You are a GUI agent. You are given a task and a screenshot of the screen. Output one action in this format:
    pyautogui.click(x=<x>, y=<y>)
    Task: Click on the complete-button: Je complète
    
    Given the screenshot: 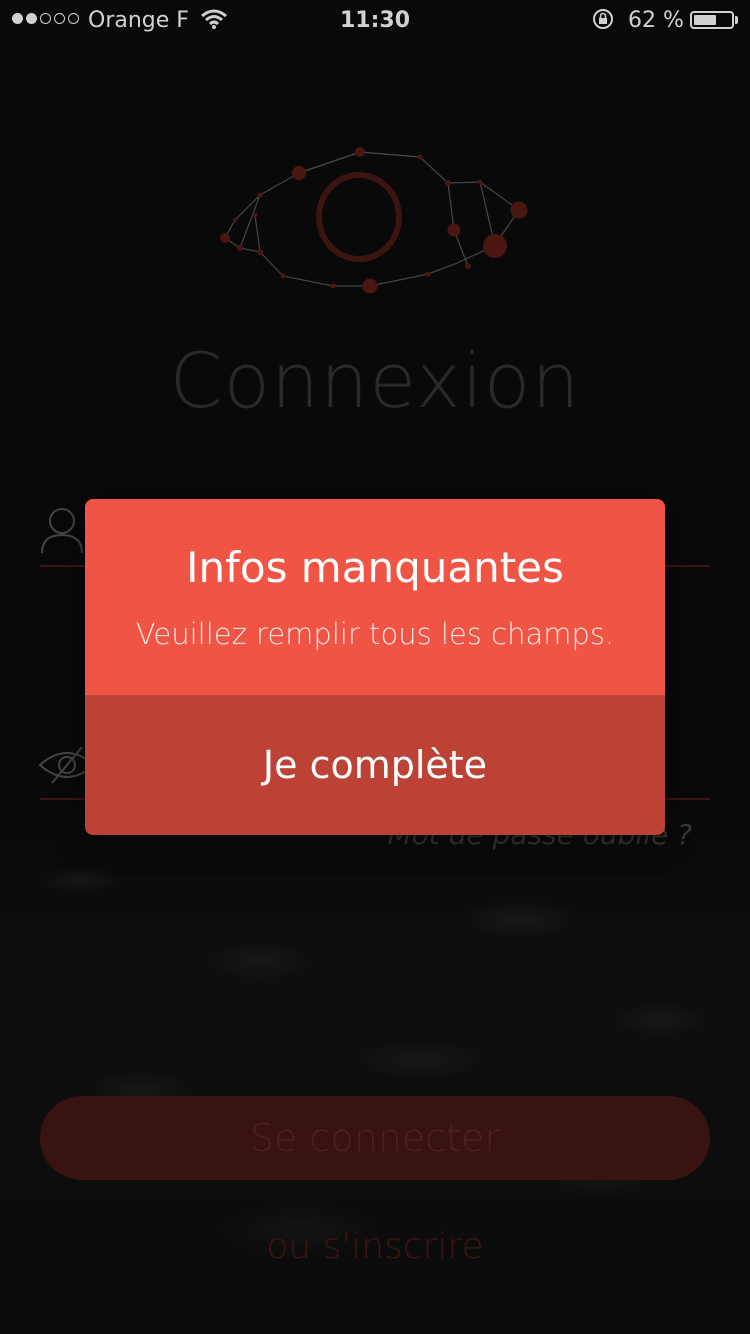 What is the action you would take?
    pyautogui.click(x=375, y=765)
    